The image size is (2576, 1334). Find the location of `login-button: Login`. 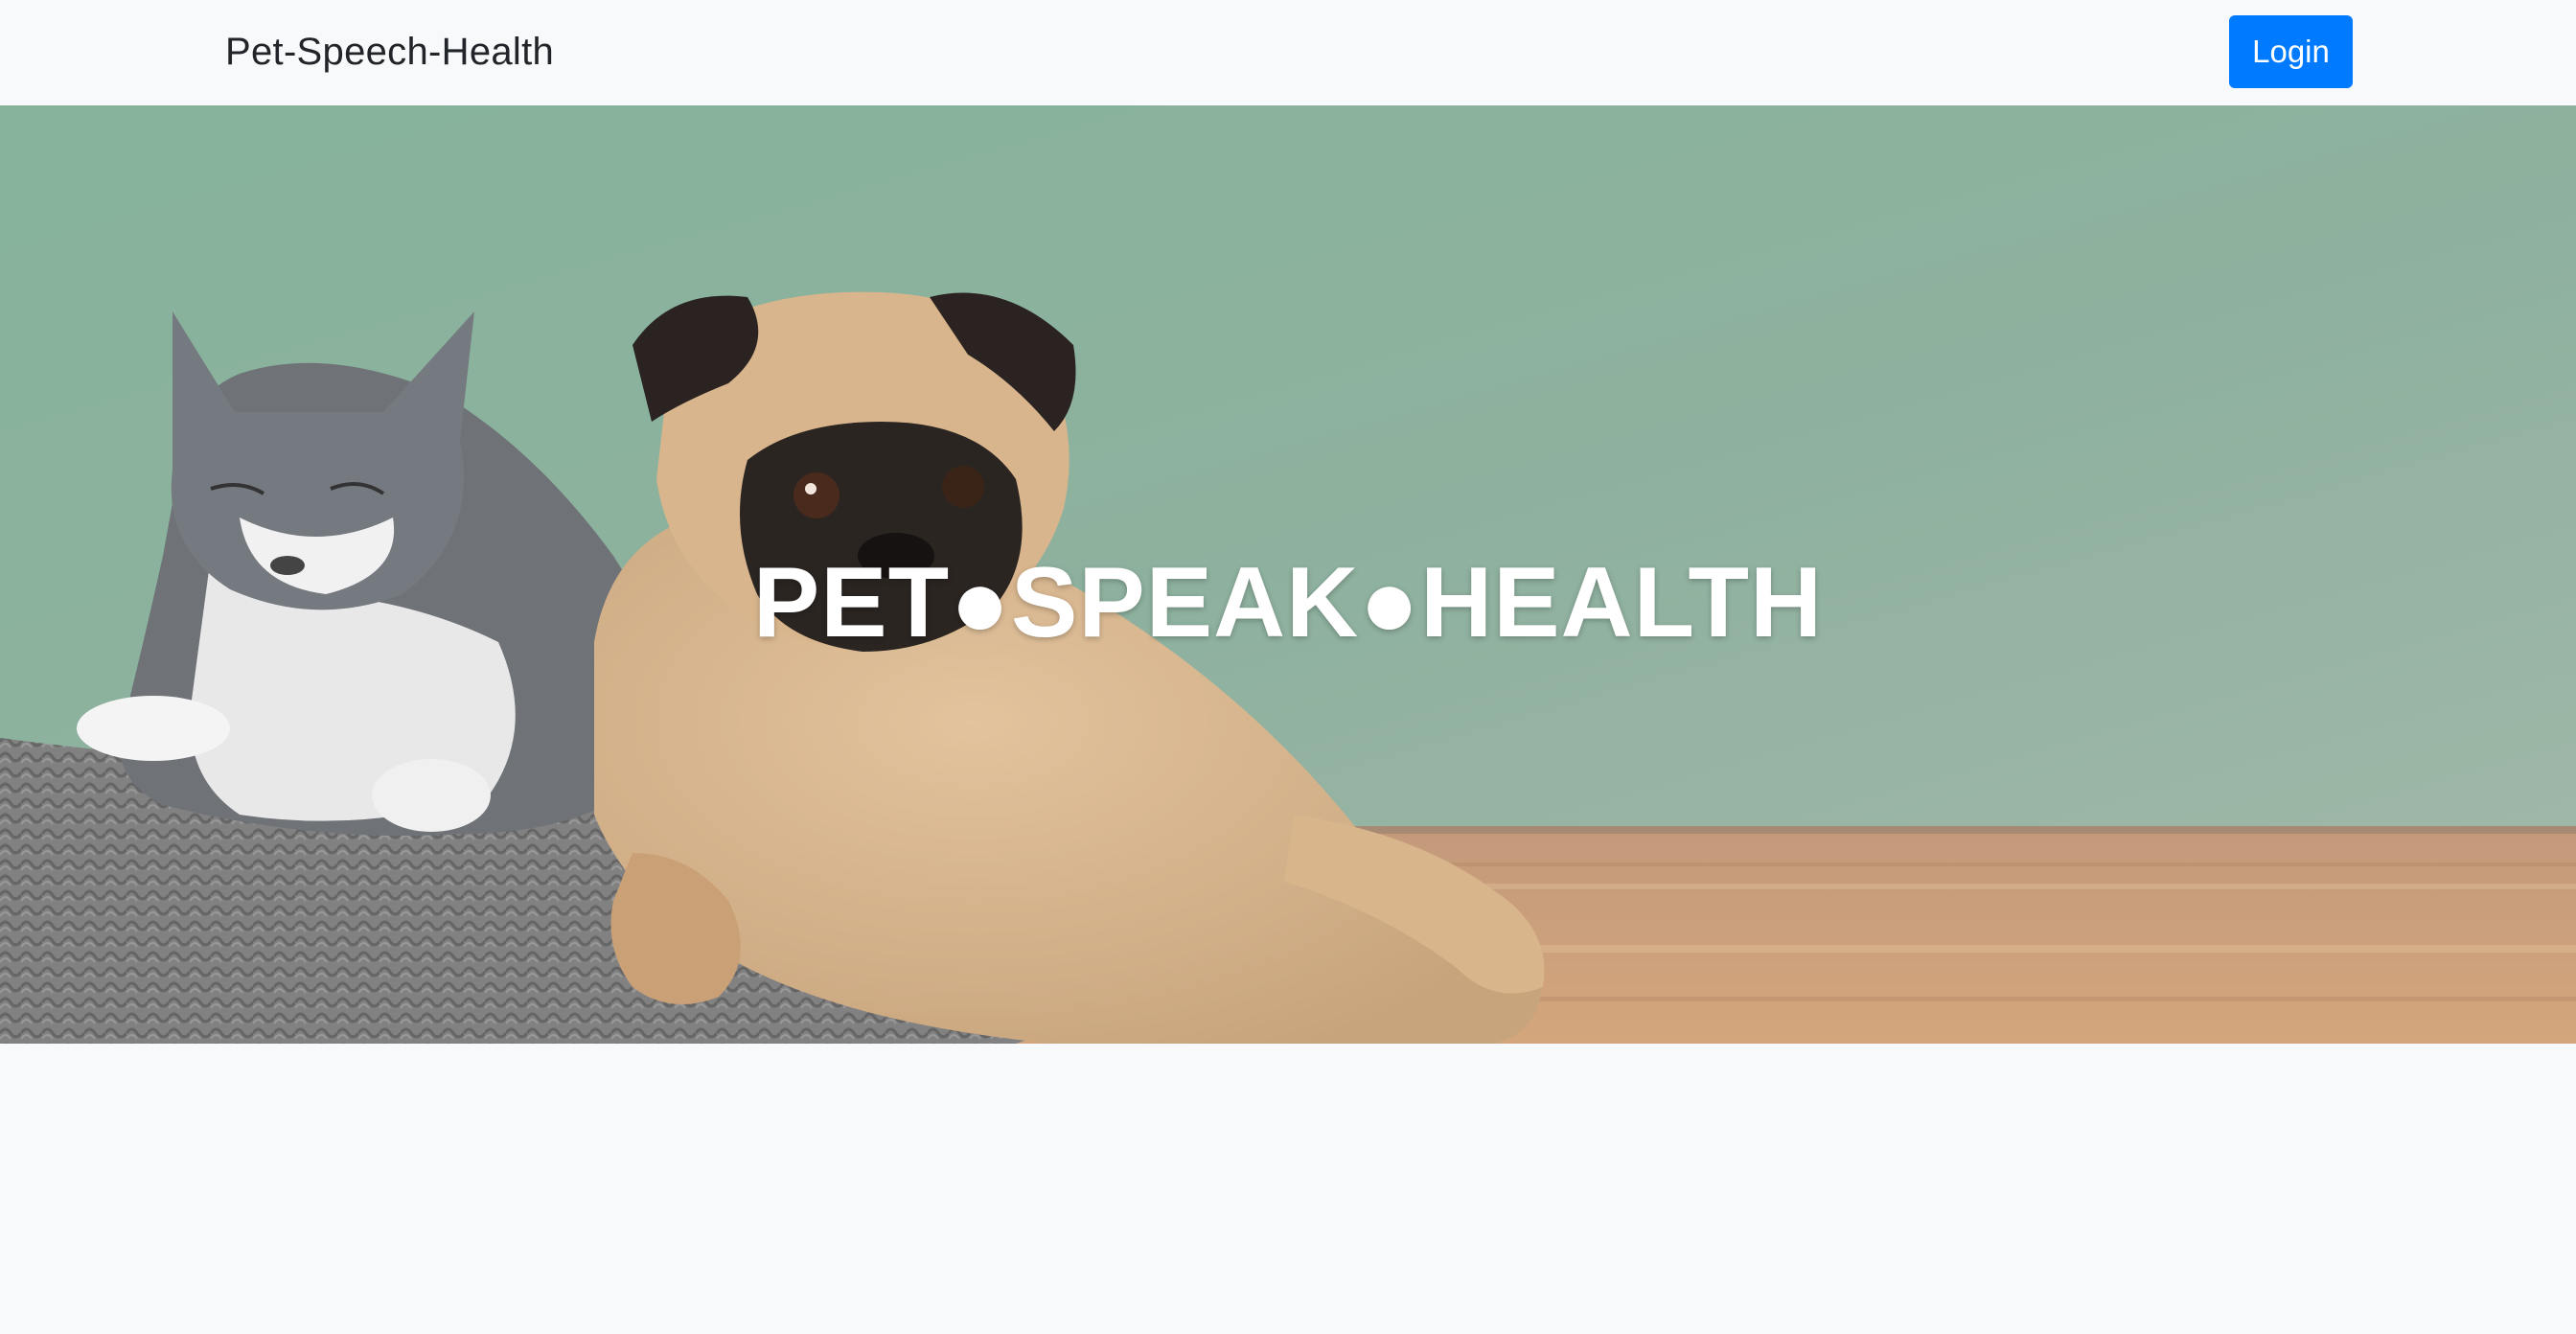

login-button: Login is located at coordinates (2291, 51).